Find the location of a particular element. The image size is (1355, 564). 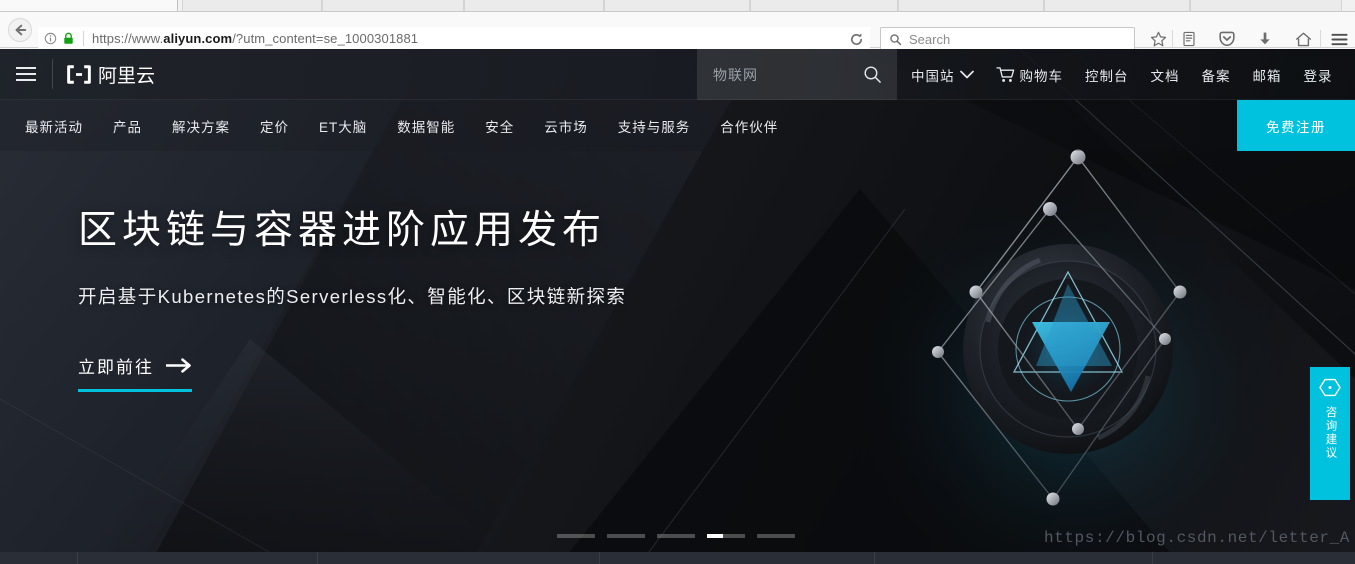

site-region-selector: 中国站 is located at coordinates (942, 74).